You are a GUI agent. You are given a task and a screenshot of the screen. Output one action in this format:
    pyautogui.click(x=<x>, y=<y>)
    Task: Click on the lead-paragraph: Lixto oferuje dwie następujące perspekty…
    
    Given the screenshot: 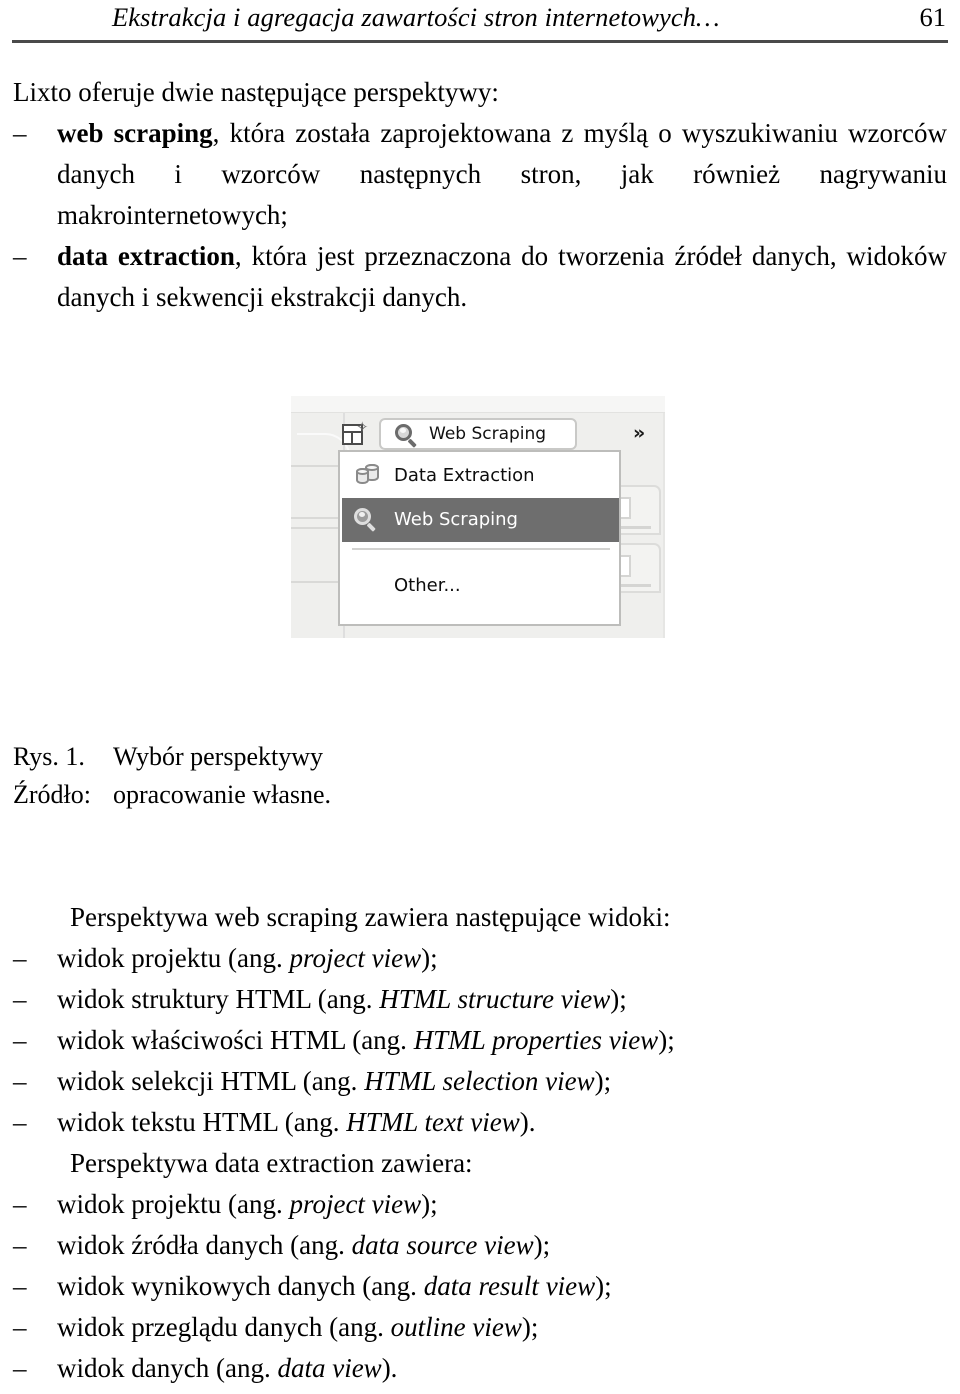 What is the action you would take?
    pyautogui.click(x=256, y=92)
    